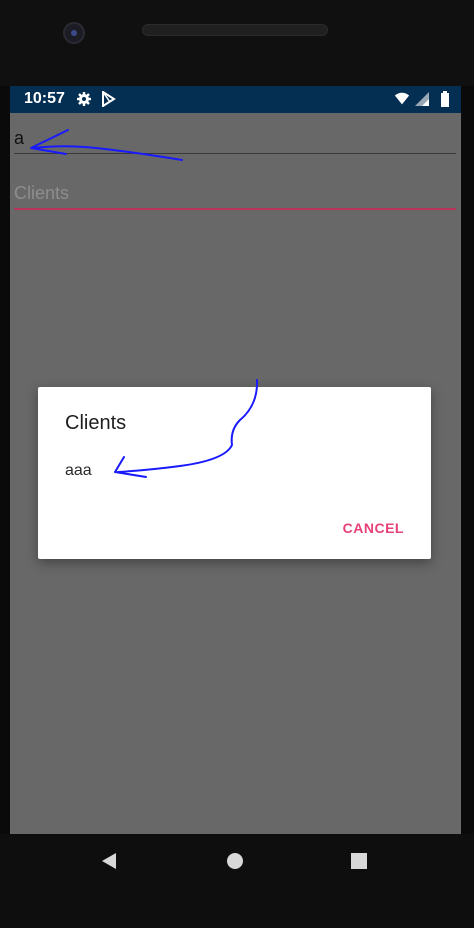  I want to click on play-store-icon, so click(109, 99).